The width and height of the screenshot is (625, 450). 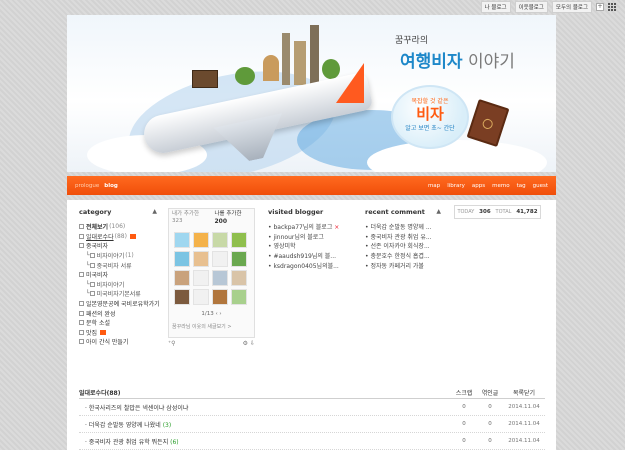 What do you see at coordinates (456, 186) in the screenshot?
I see `nav-library: library` at bounding box center [456, 186].